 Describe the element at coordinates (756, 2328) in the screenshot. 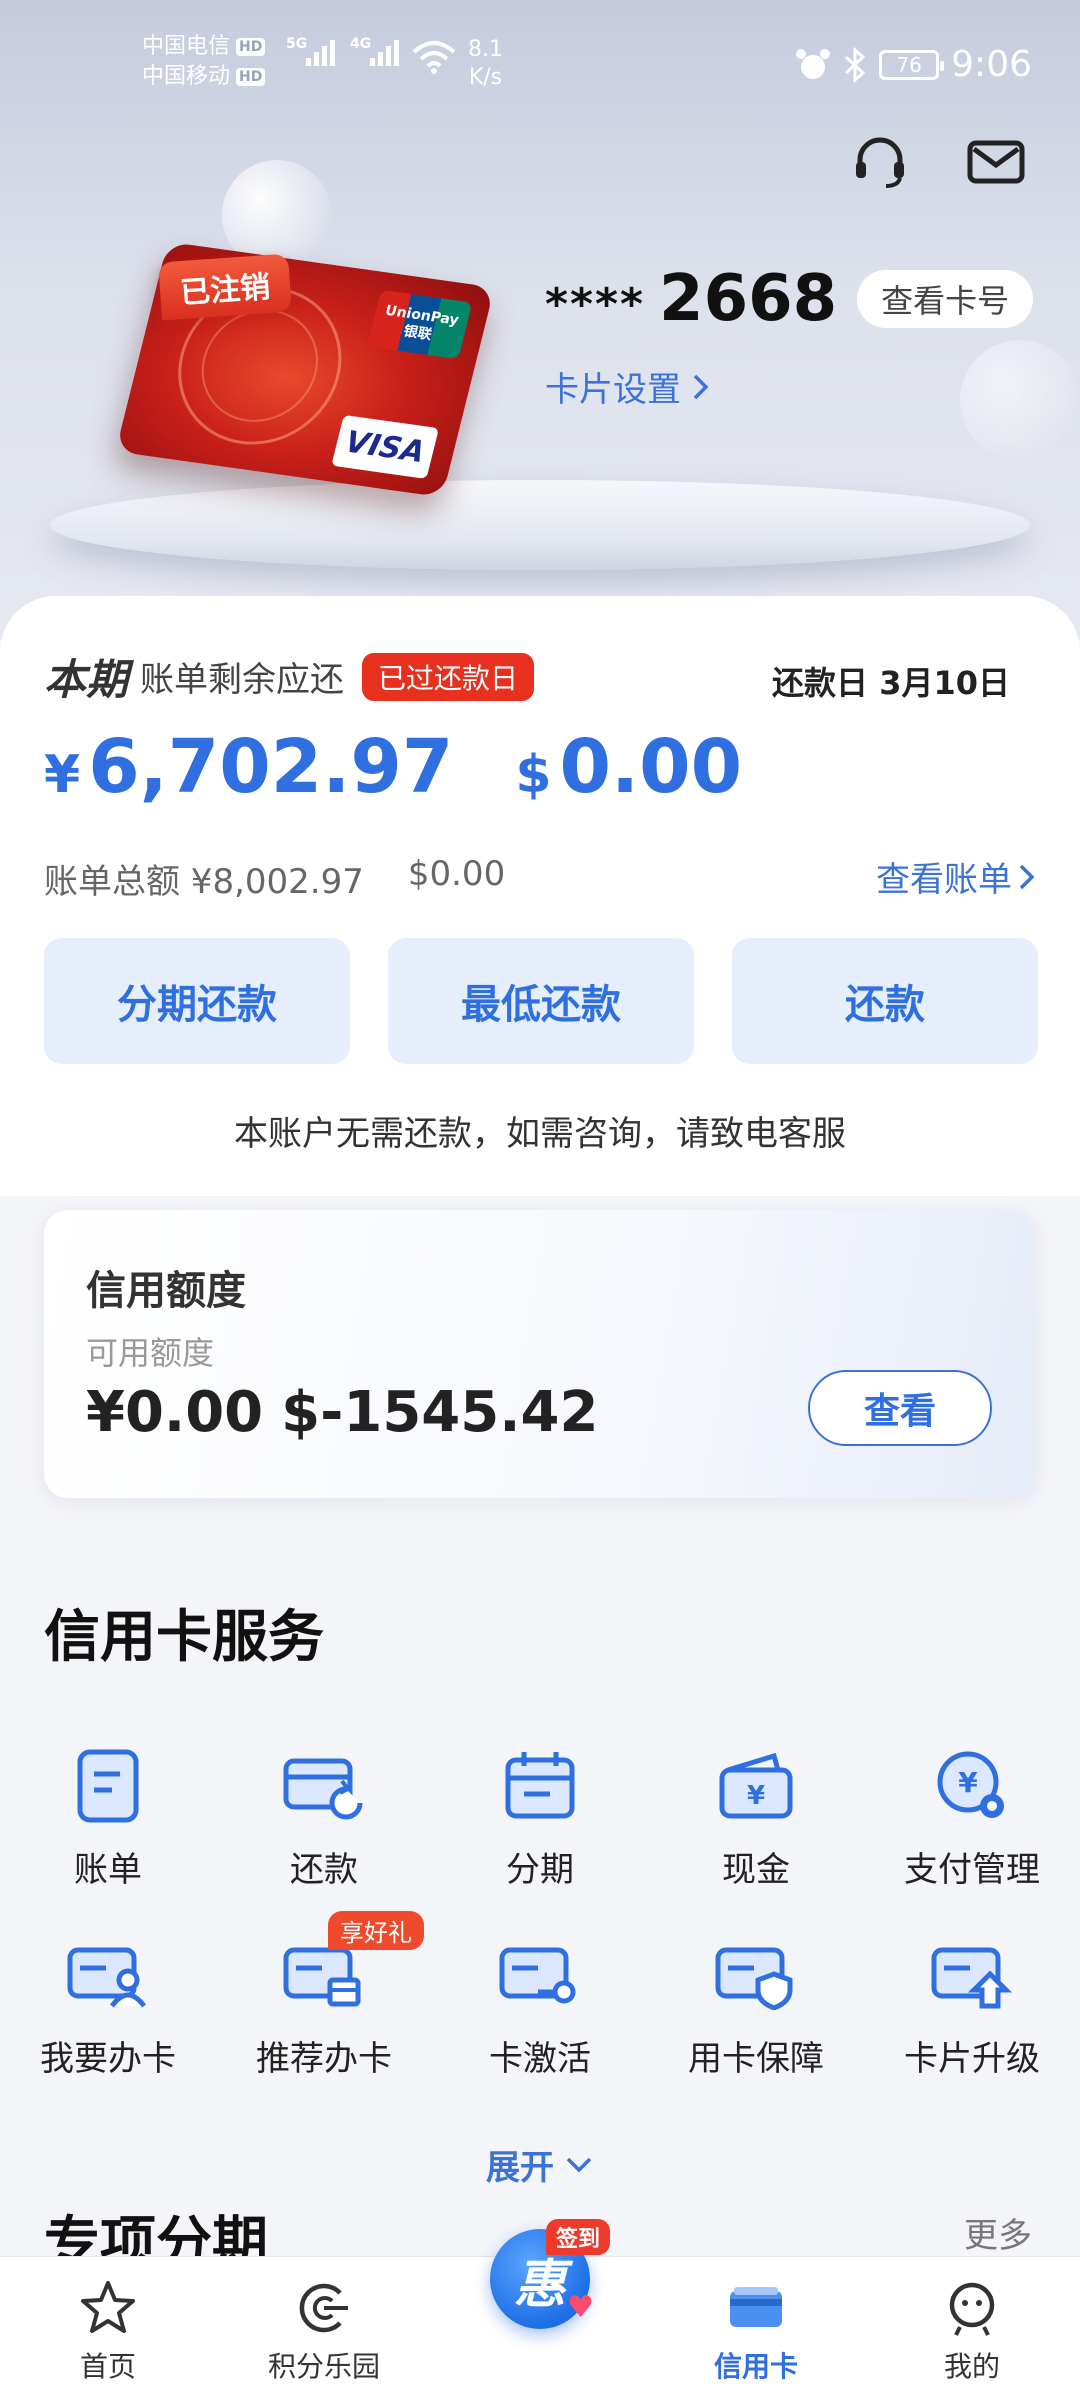

I see `nav-credit-card: 信用卡` at that location.